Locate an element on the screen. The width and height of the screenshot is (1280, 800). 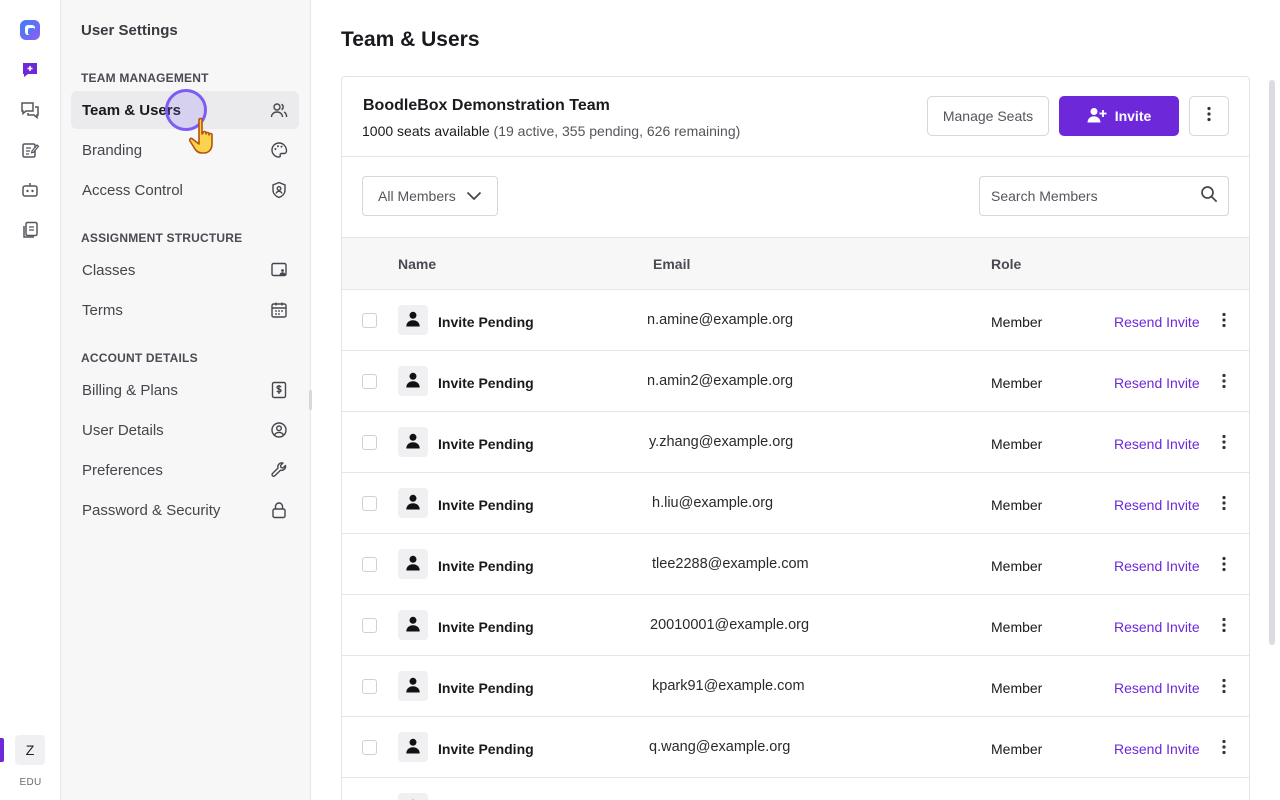
sidebar-item-billing: Billing & Plans is located at coordinates (185, 390).